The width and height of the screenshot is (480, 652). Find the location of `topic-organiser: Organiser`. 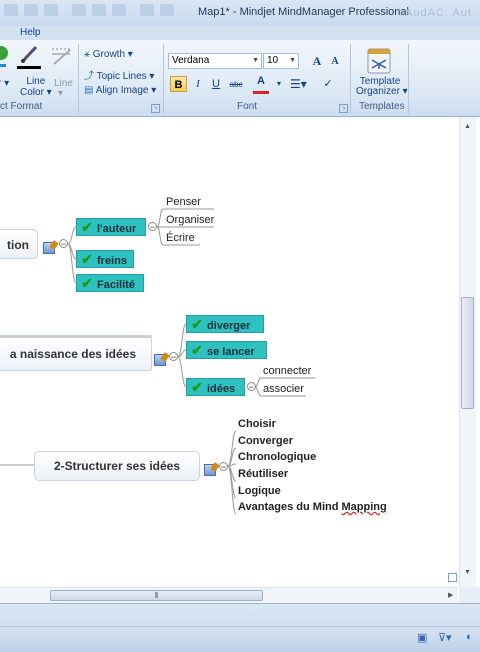

topic-organiser: Organiser is located at coordinates (190, 220).